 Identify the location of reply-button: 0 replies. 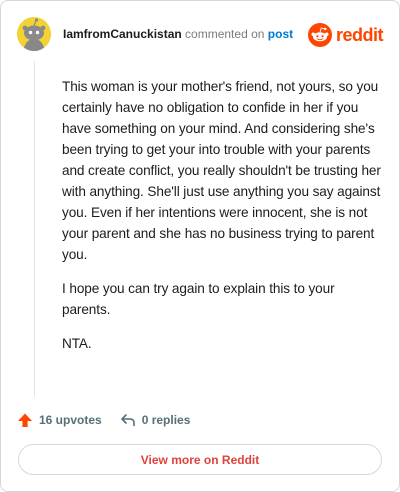
(155, 420).